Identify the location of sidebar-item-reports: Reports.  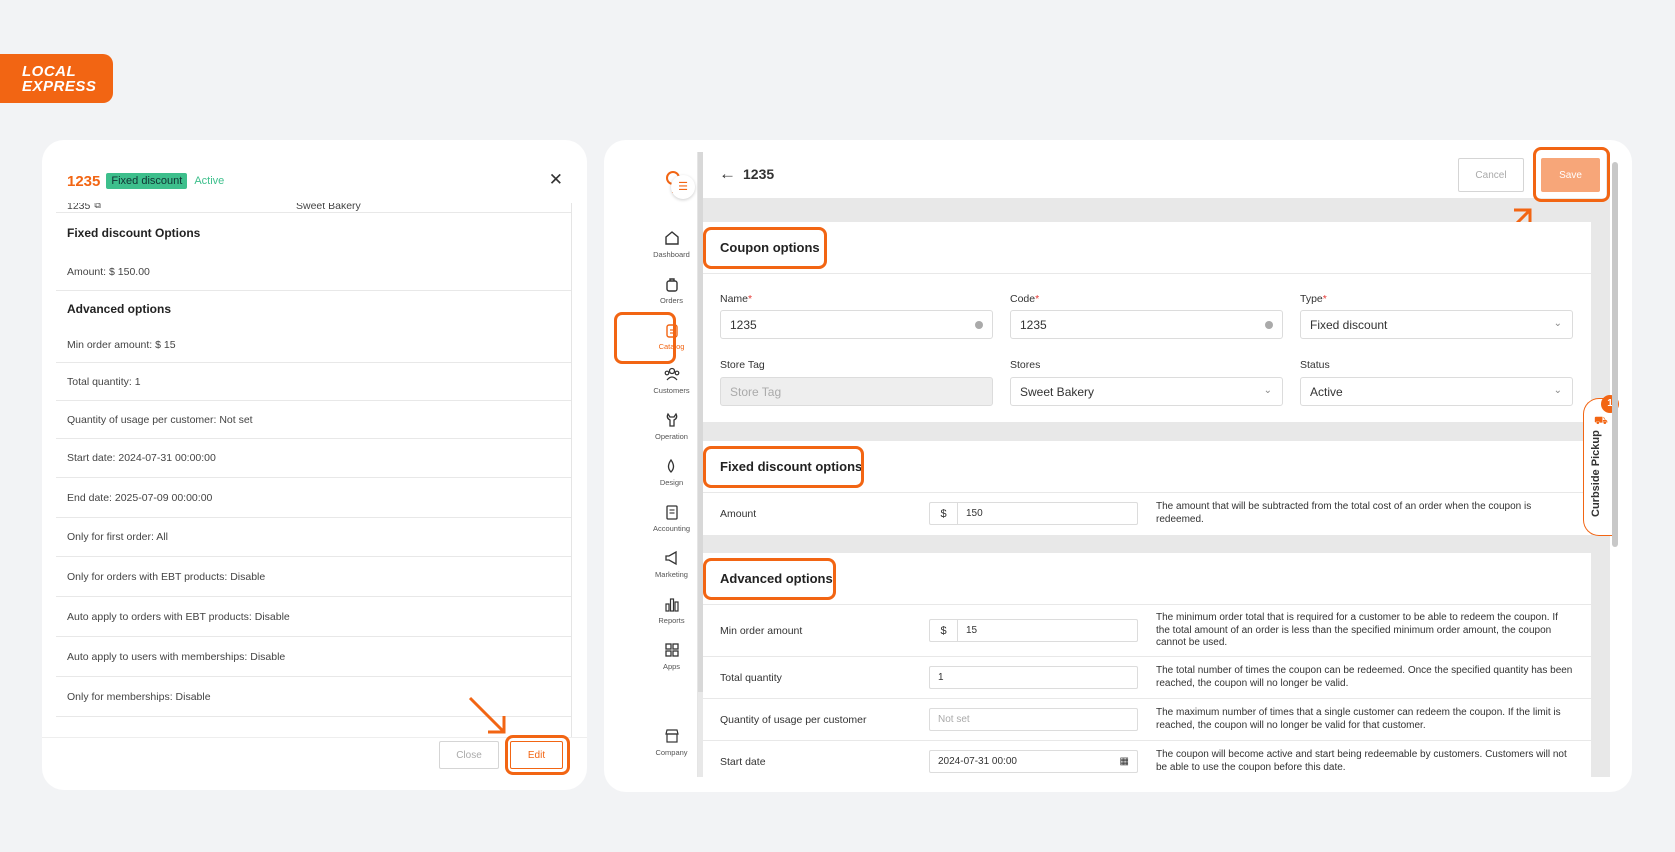
(671, 610).